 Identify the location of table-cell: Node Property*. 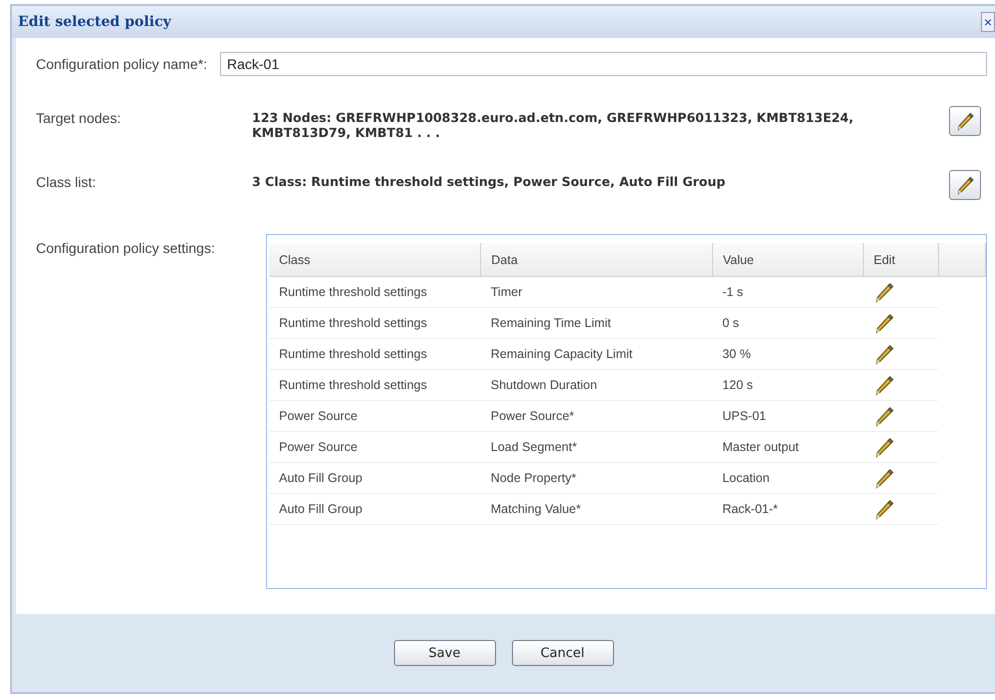
(533, 478).